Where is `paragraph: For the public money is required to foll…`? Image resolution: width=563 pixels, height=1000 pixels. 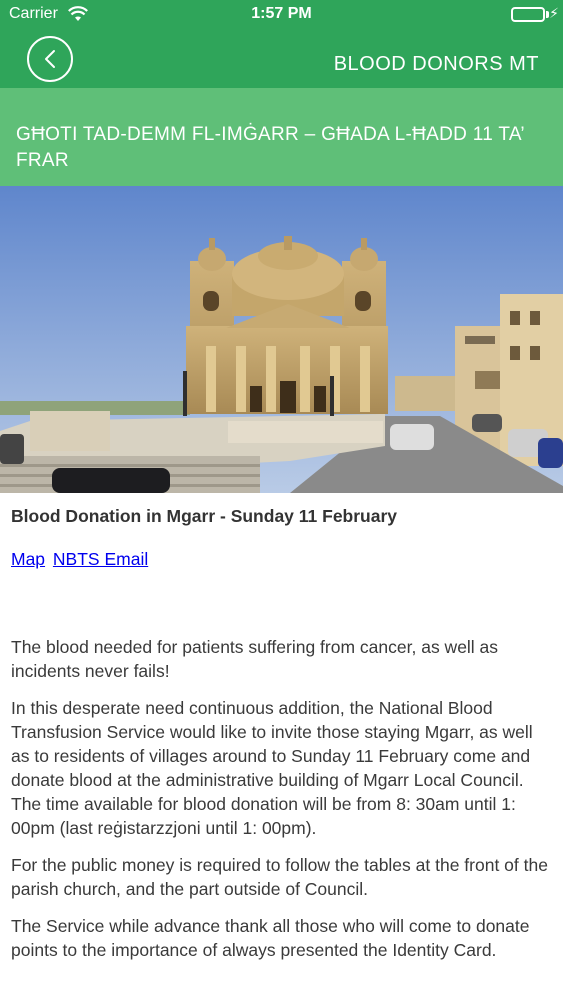 paragraph: For the public money is required to foll… is located at coordinates (279, 877).